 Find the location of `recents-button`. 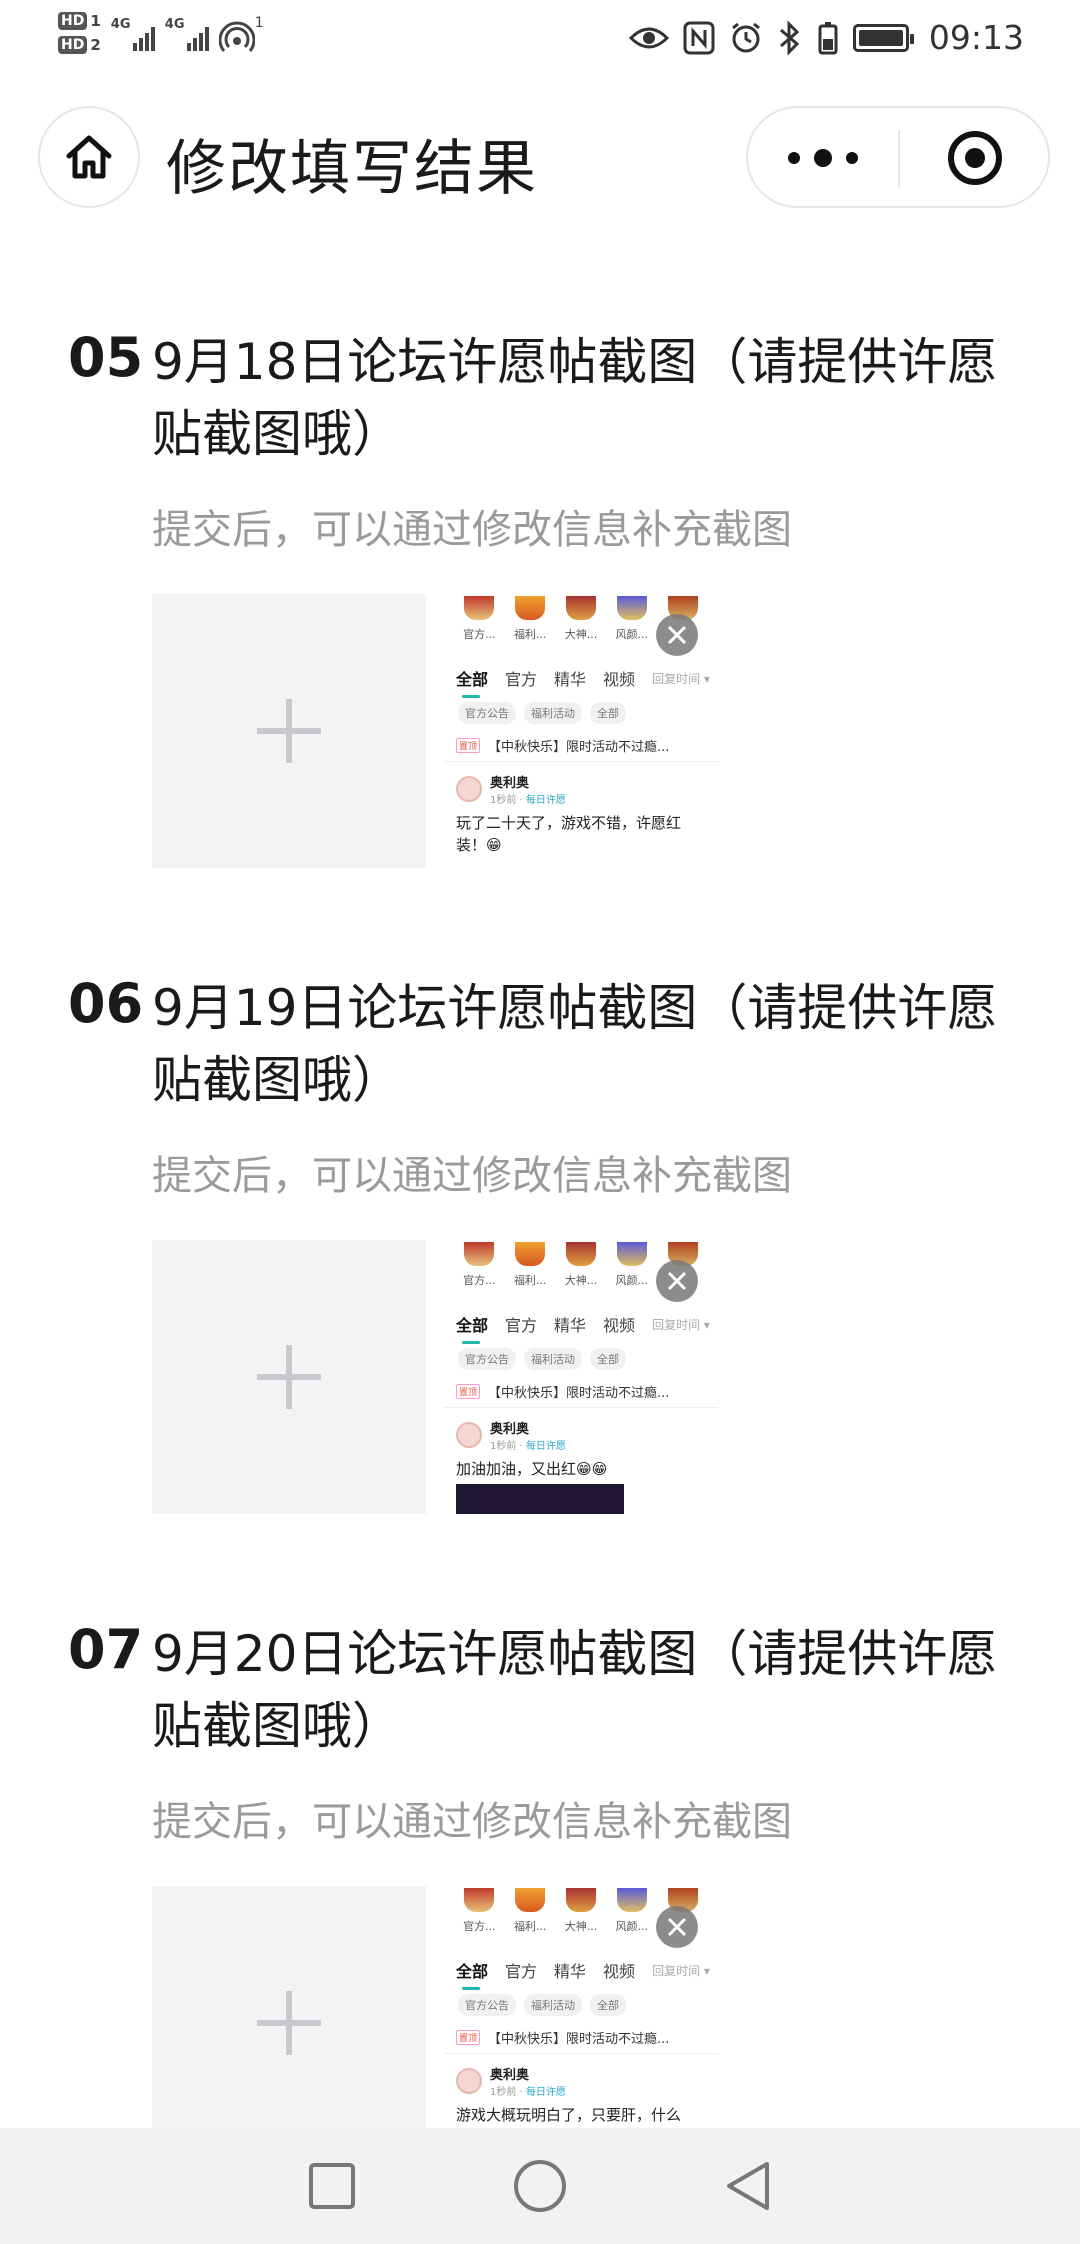

recents-button is located at coordinates (332, 2186).